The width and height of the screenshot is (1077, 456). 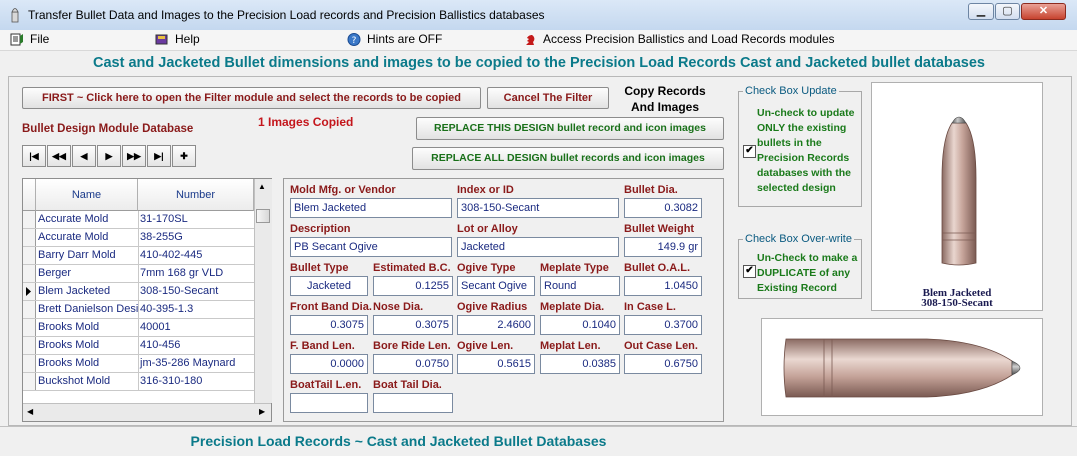 What do you see at coordinates (1007, 11) in the screenshot?
I see `maximize-button: ▢` at bounding box center [1007, 11].